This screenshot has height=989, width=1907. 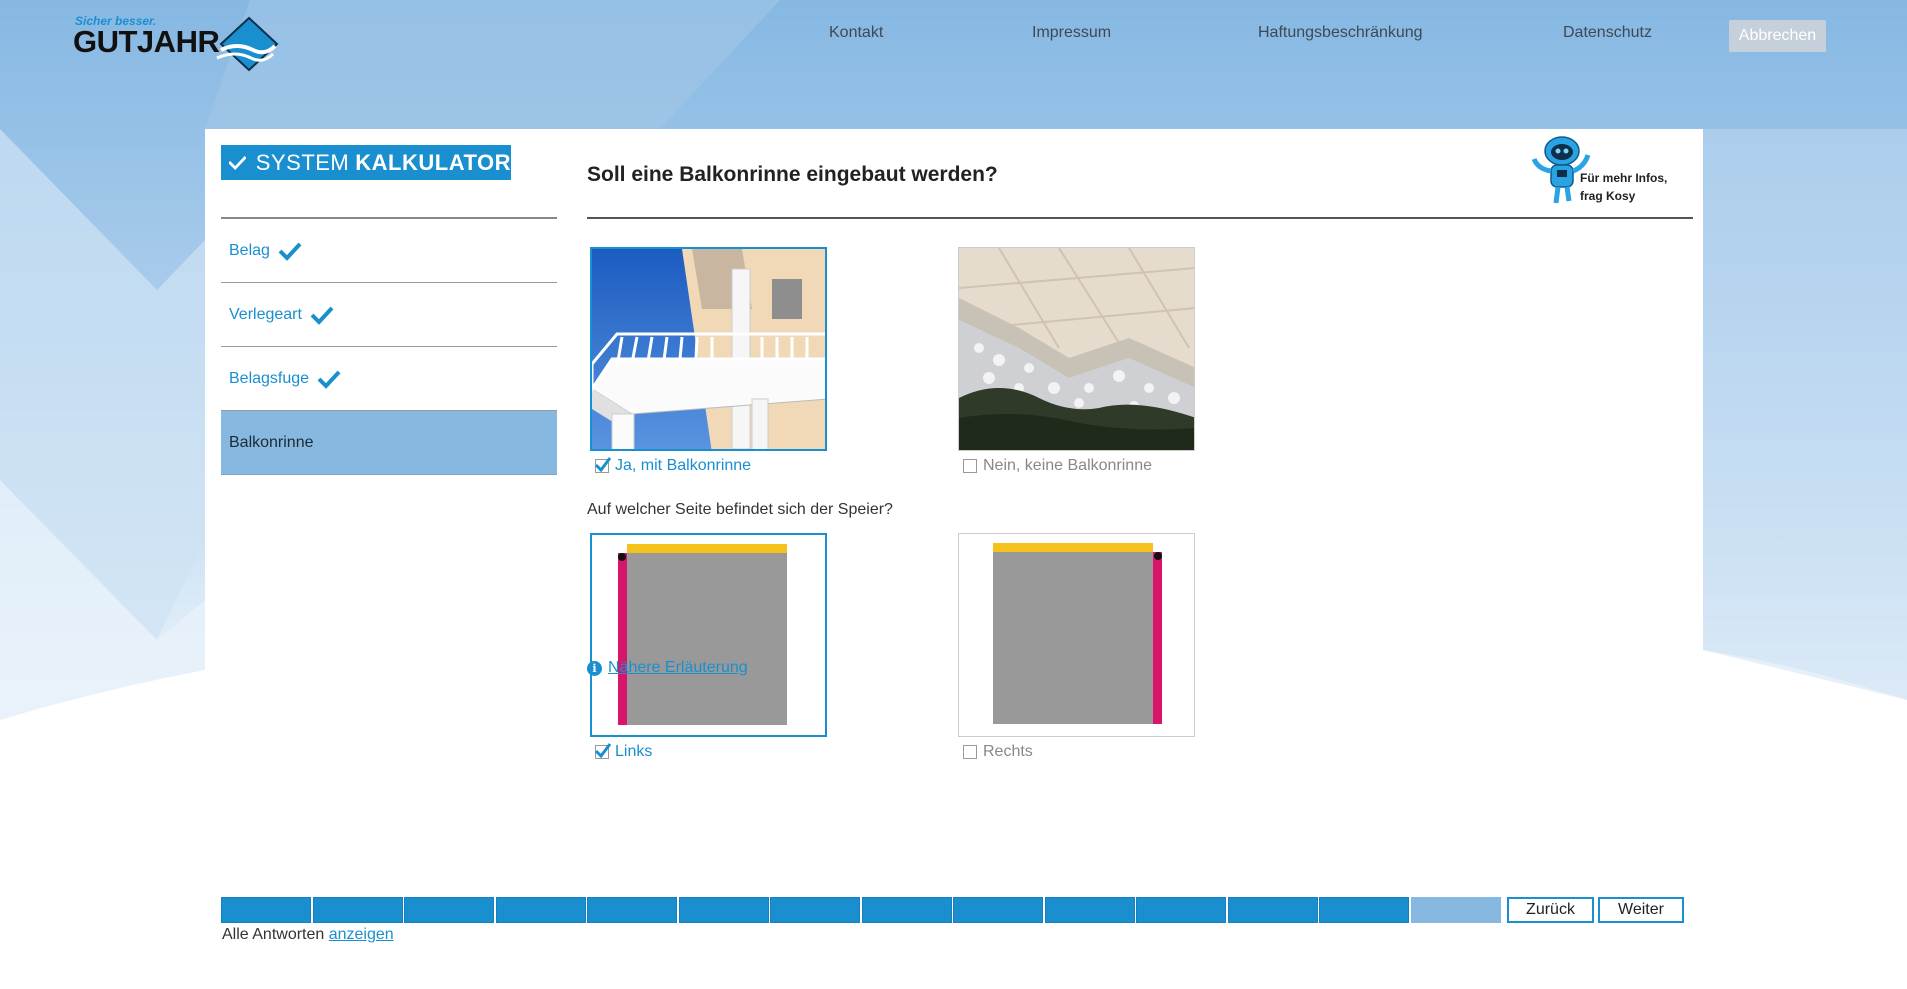 I want to click on explanation-link: Nähere Erläuterung, so click(x=678, y=668).